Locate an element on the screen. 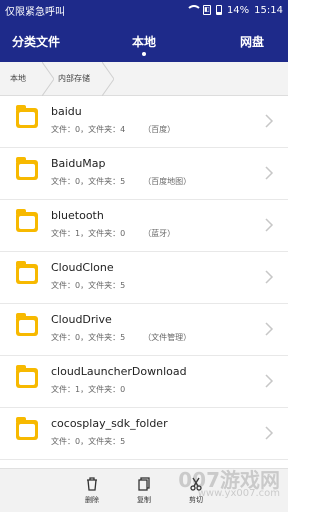 The image size is (320, 512). clock: 15:14 is located at coordinates (268, 10).